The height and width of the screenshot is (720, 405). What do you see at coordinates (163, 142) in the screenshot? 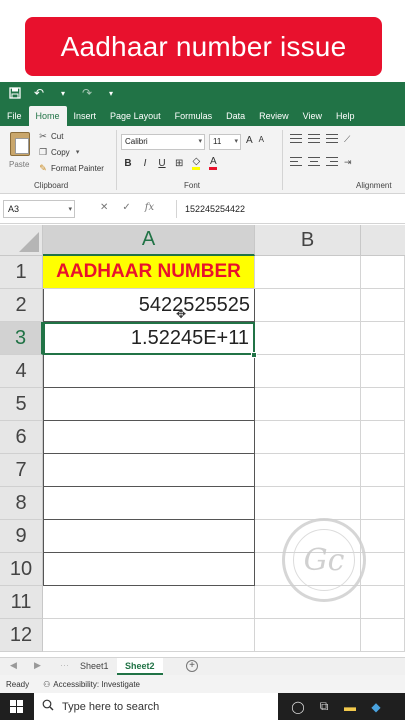
I see `font-name-select: Calibri ▾` at bounding box center [163, 142].